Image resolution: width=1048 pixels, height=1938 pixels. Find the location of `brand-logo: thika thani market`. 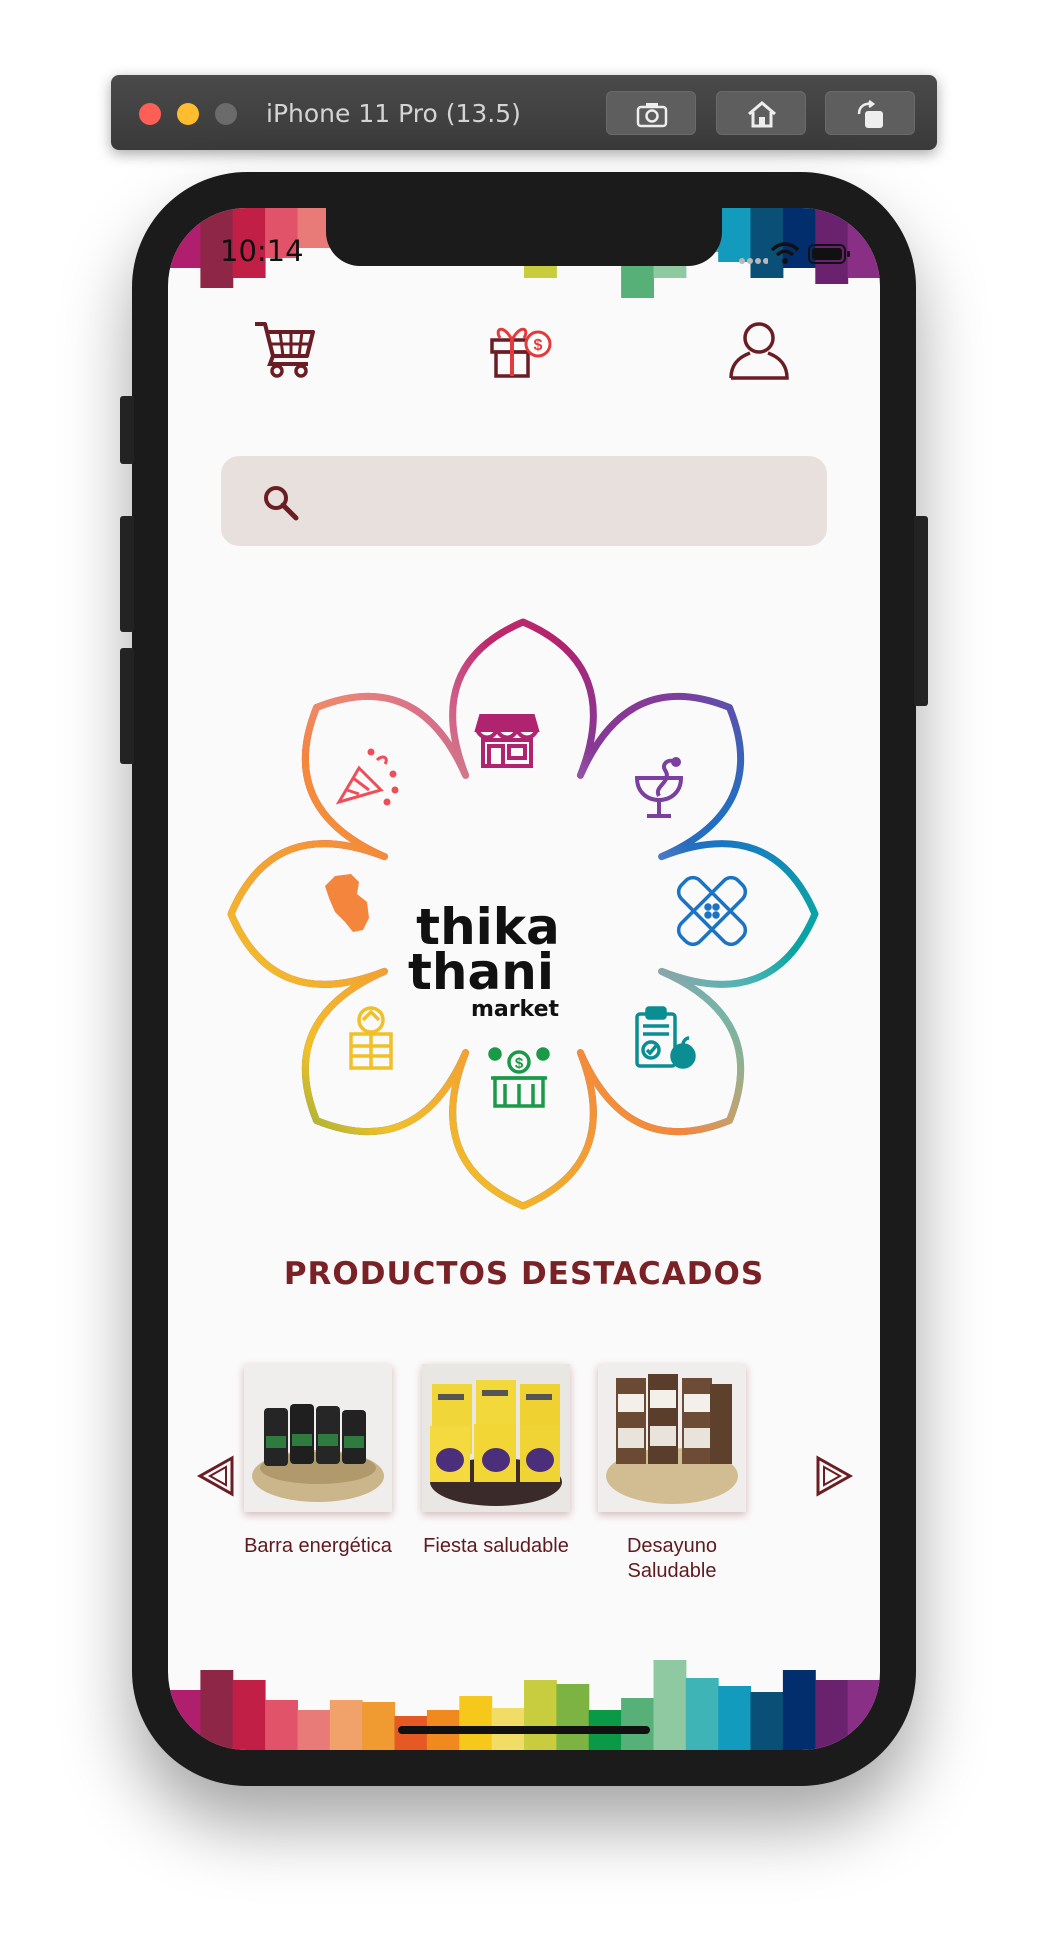

brand-logo: thika thani market is located at coordinates (484, 960).